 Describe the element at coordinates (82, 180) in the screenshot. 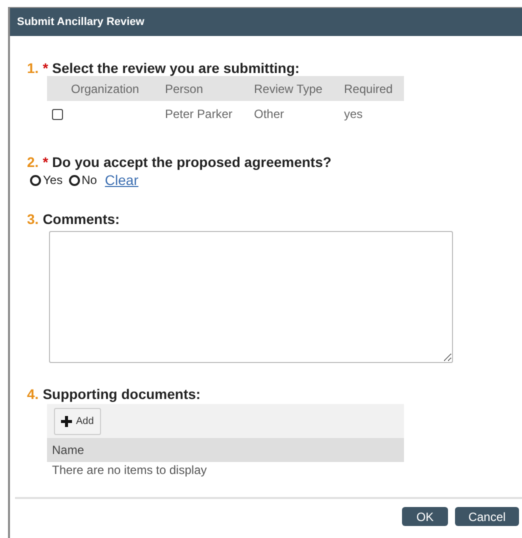

I see `radio-option: No` at that location.